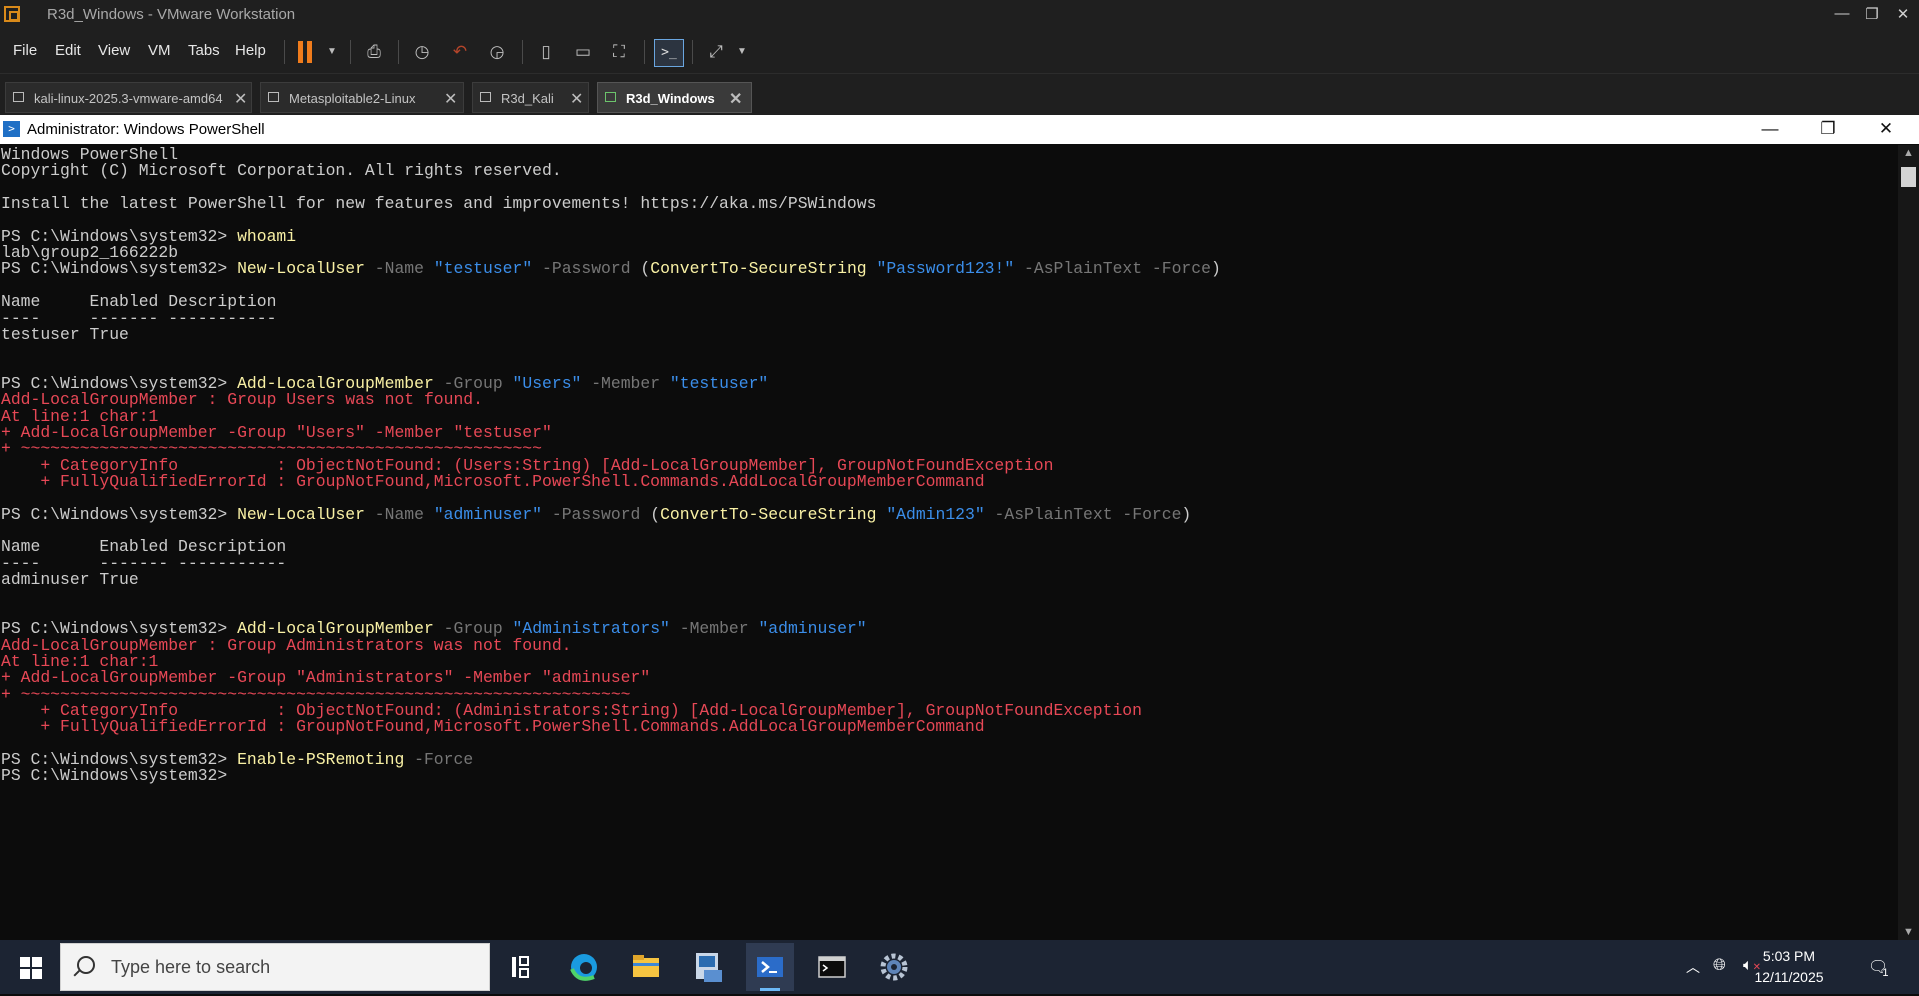 Image resolution: width=1919 pixels, height=996 pixels. What do you see at coordinates (742, 52) in the screenshot?
I see `stretch-dropdown-chevron-icon: ▼` at bounding box center [742, 52].